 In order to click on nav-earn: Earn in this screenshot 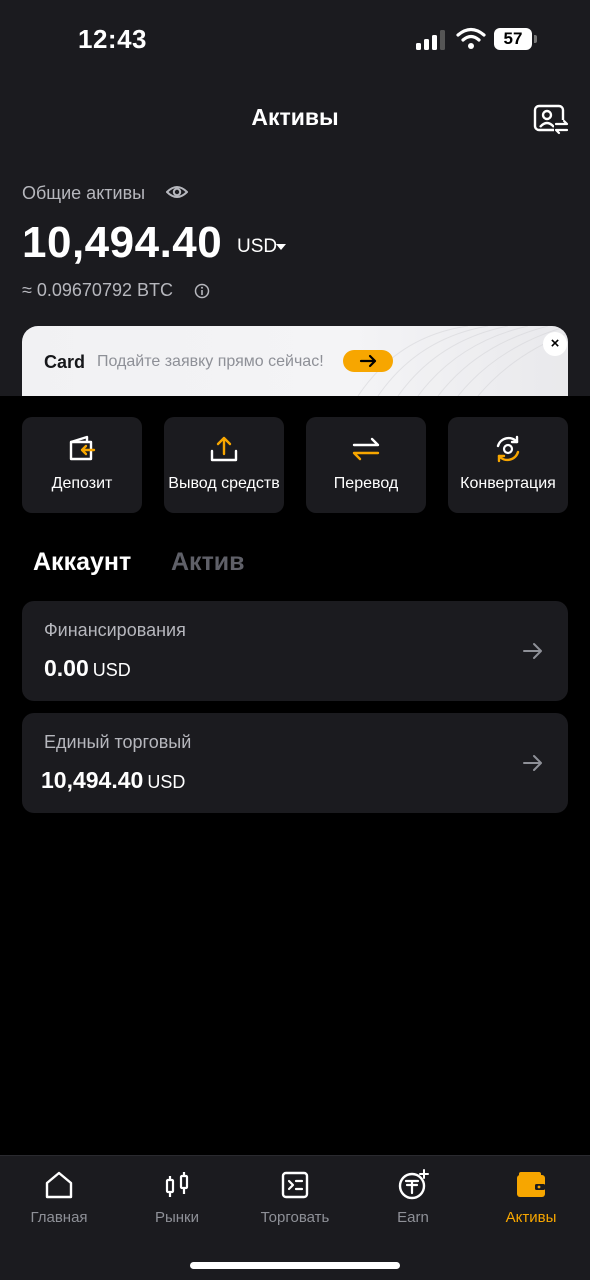, I will do `click(413, 1201)`.